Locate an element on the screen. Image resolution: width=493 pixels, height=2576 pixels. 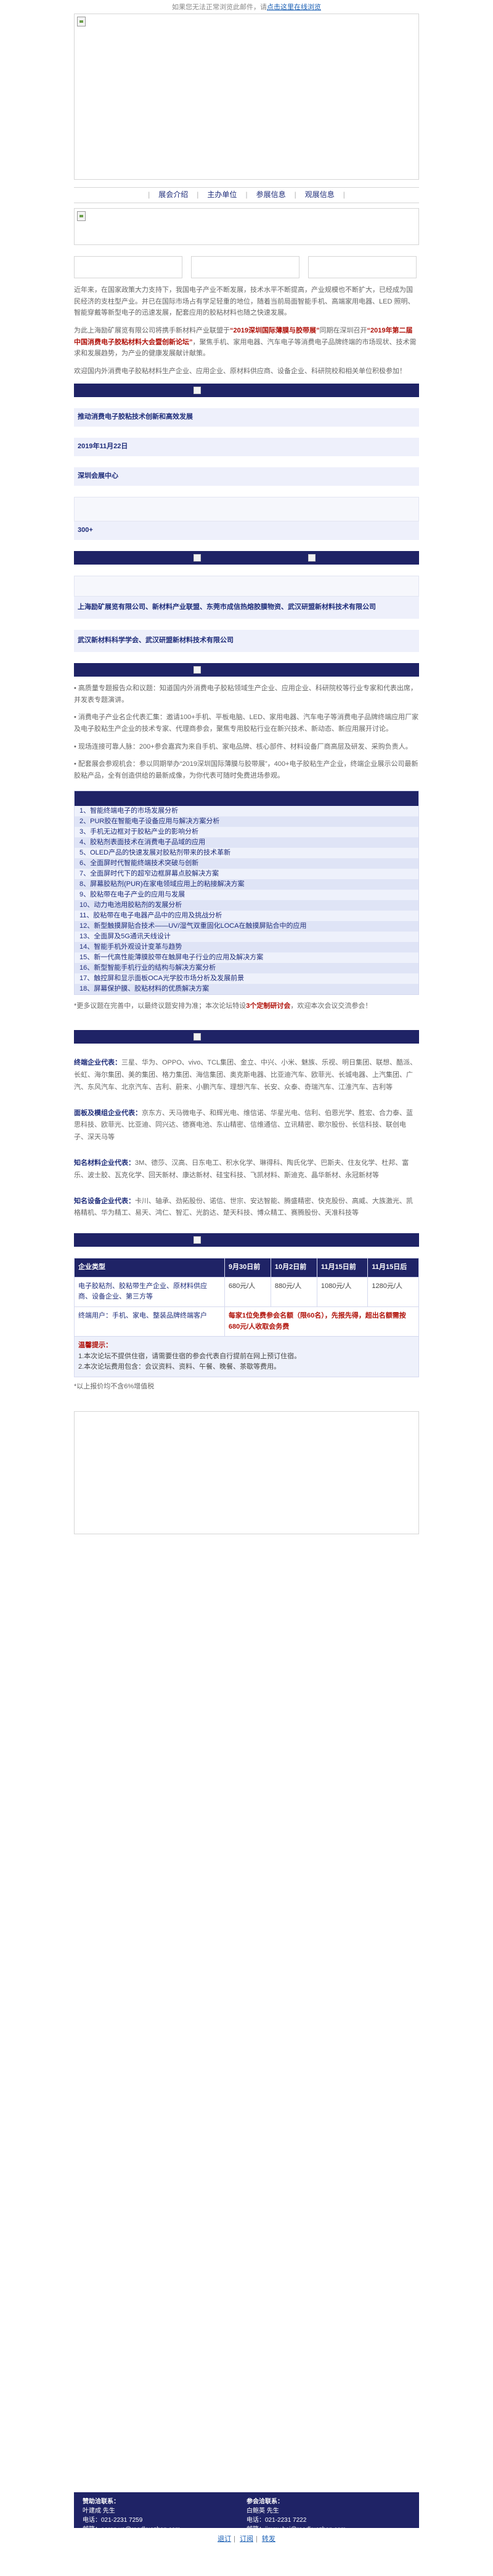
price-cell: 1080元/人 is located at coordinates (342, 1291).